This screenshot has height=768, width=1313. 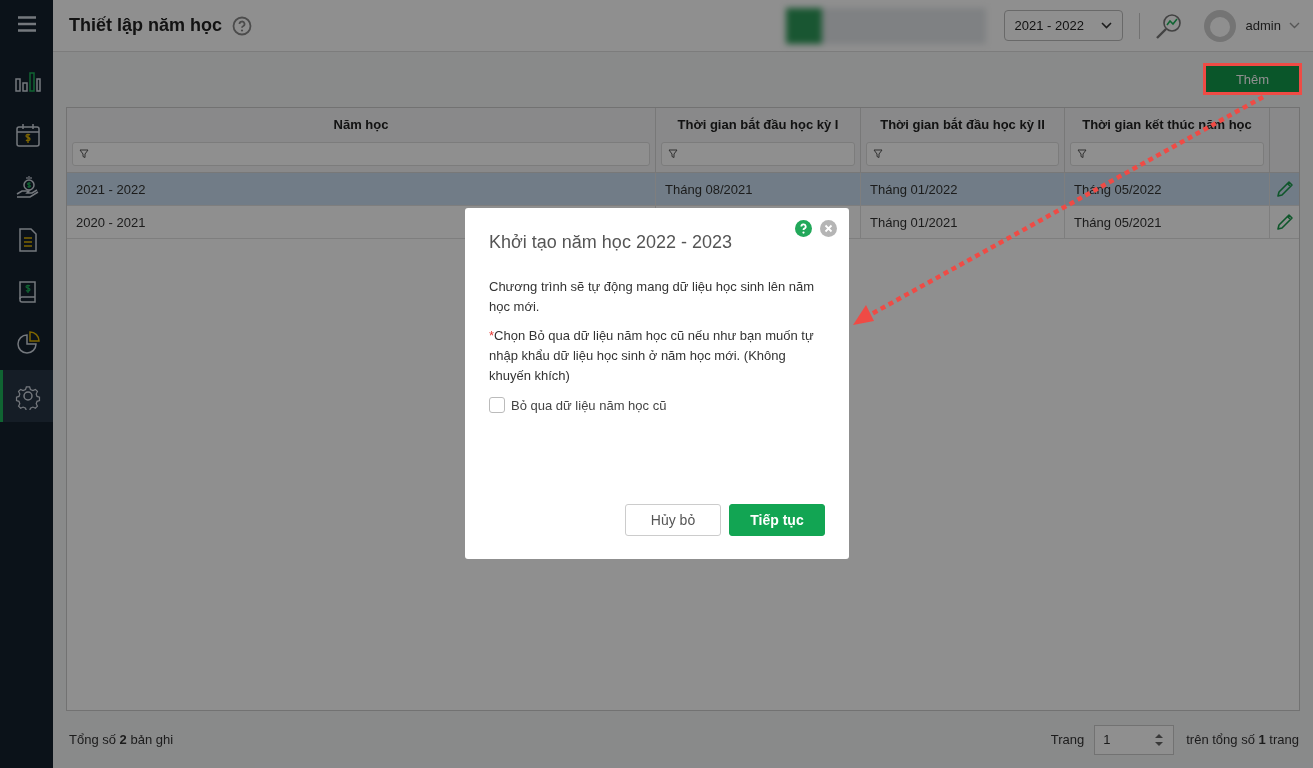 What do you see at coordinates (361, 189) in the screenshot?
I see `table-cell: 2021 - 2022` at bounding box center [361, 189].